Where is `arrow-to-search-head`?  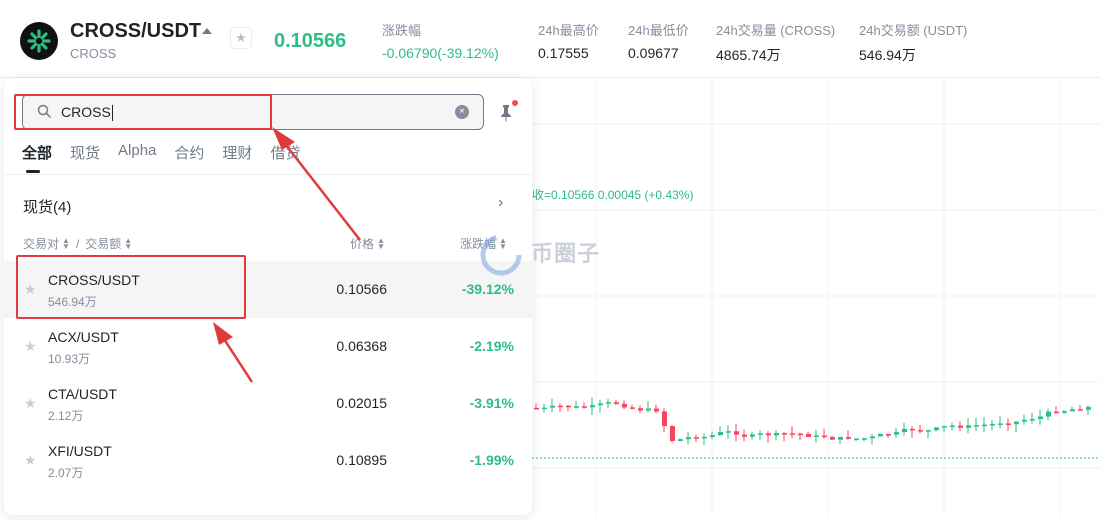
arrow-to-search-head is located at coordinates (283, 138).